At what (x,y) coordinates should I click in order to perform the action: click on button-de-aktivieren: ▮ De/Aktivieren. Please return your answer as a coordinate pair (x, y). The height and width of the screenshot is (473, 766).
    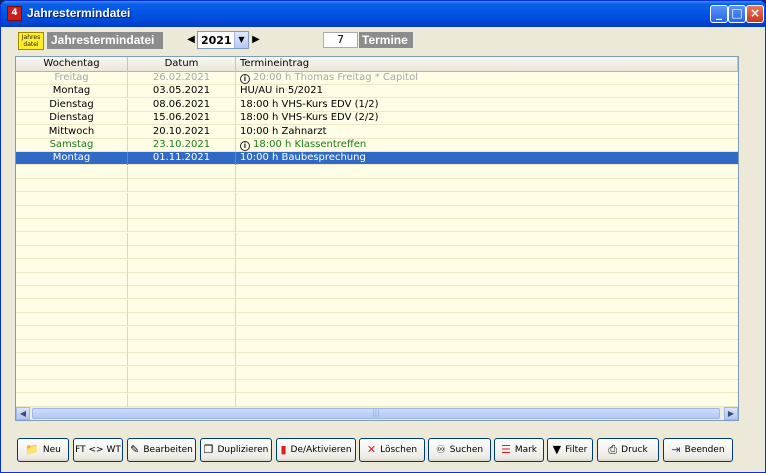
    Looking at the image, I should click on (316, 450).